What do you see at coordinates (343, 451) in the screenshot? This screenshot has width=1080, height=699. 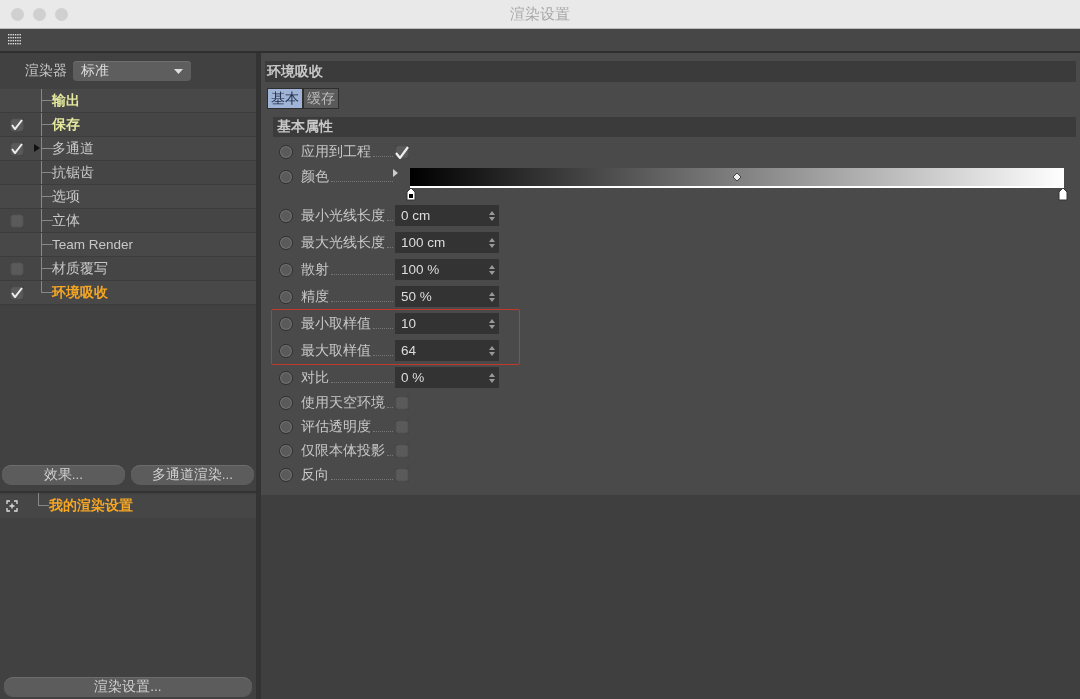 I see `param-label: 仅限本体投影` at bounding box center [343, 451].